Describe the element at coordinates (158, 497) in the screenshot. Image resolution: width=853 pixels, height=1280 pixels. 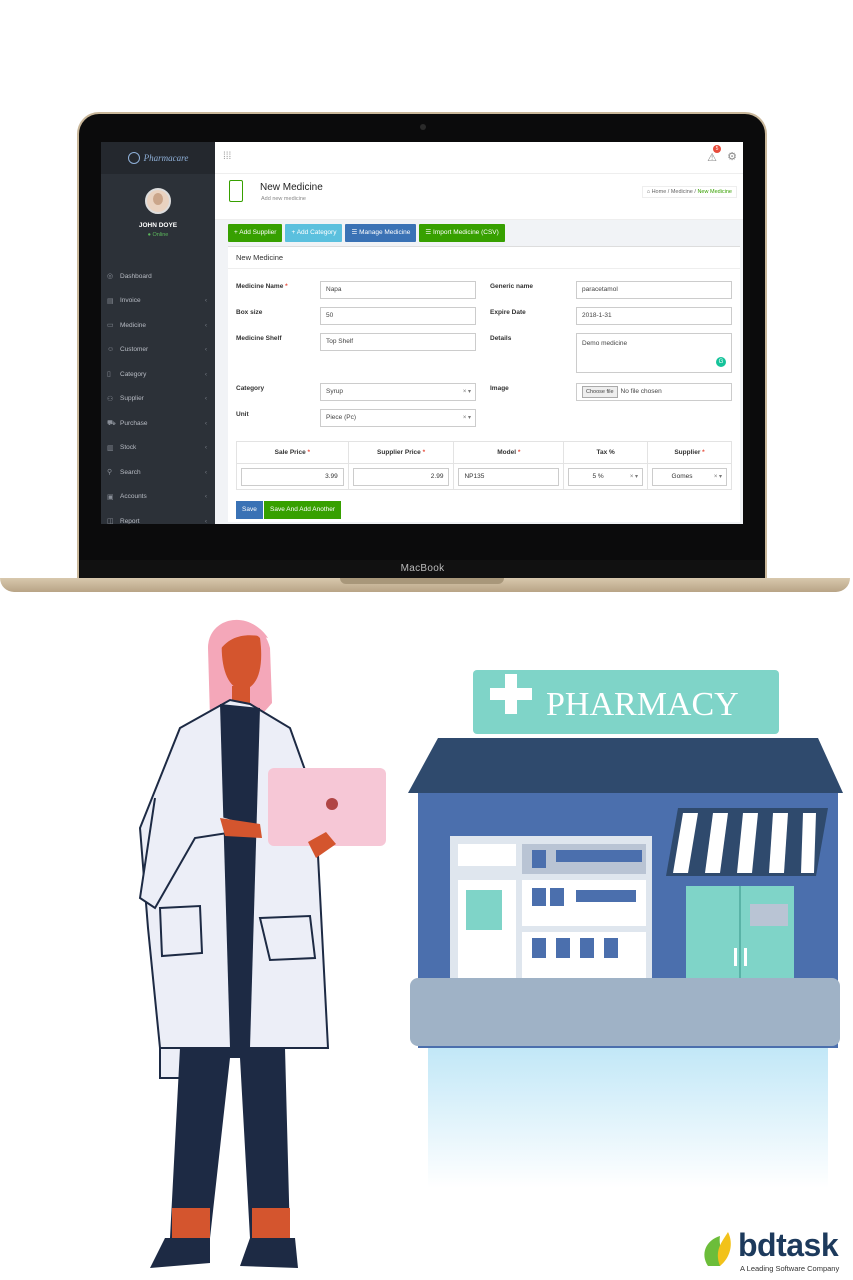
I see `sidebar-item-accounts: ▣ Accounts ‹` at that location.